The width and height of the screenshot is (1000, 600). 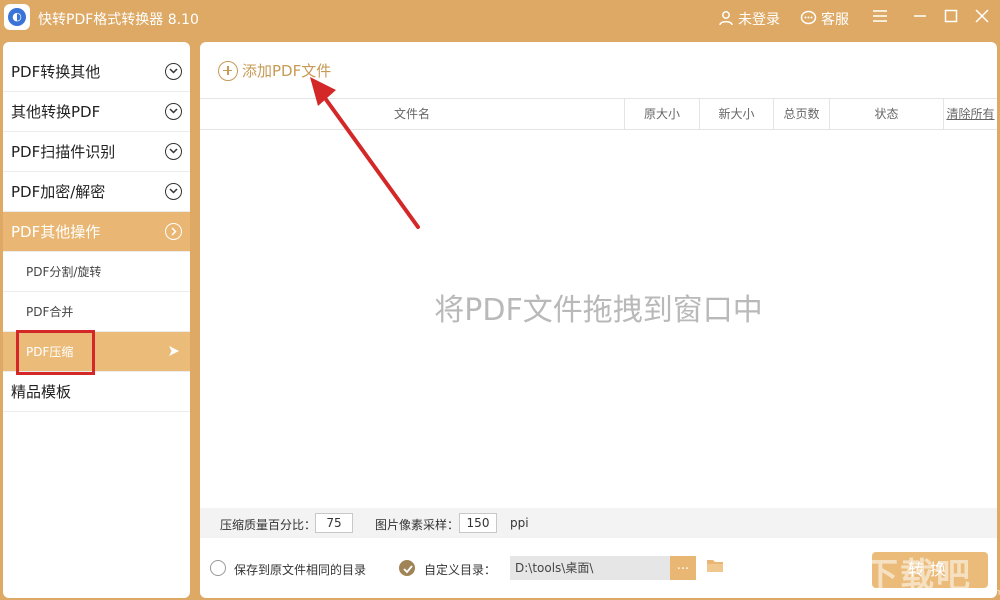 I want to click on sidebar-item-pdf-other-ops: PDF其他操作, so click(x=96, y=232).